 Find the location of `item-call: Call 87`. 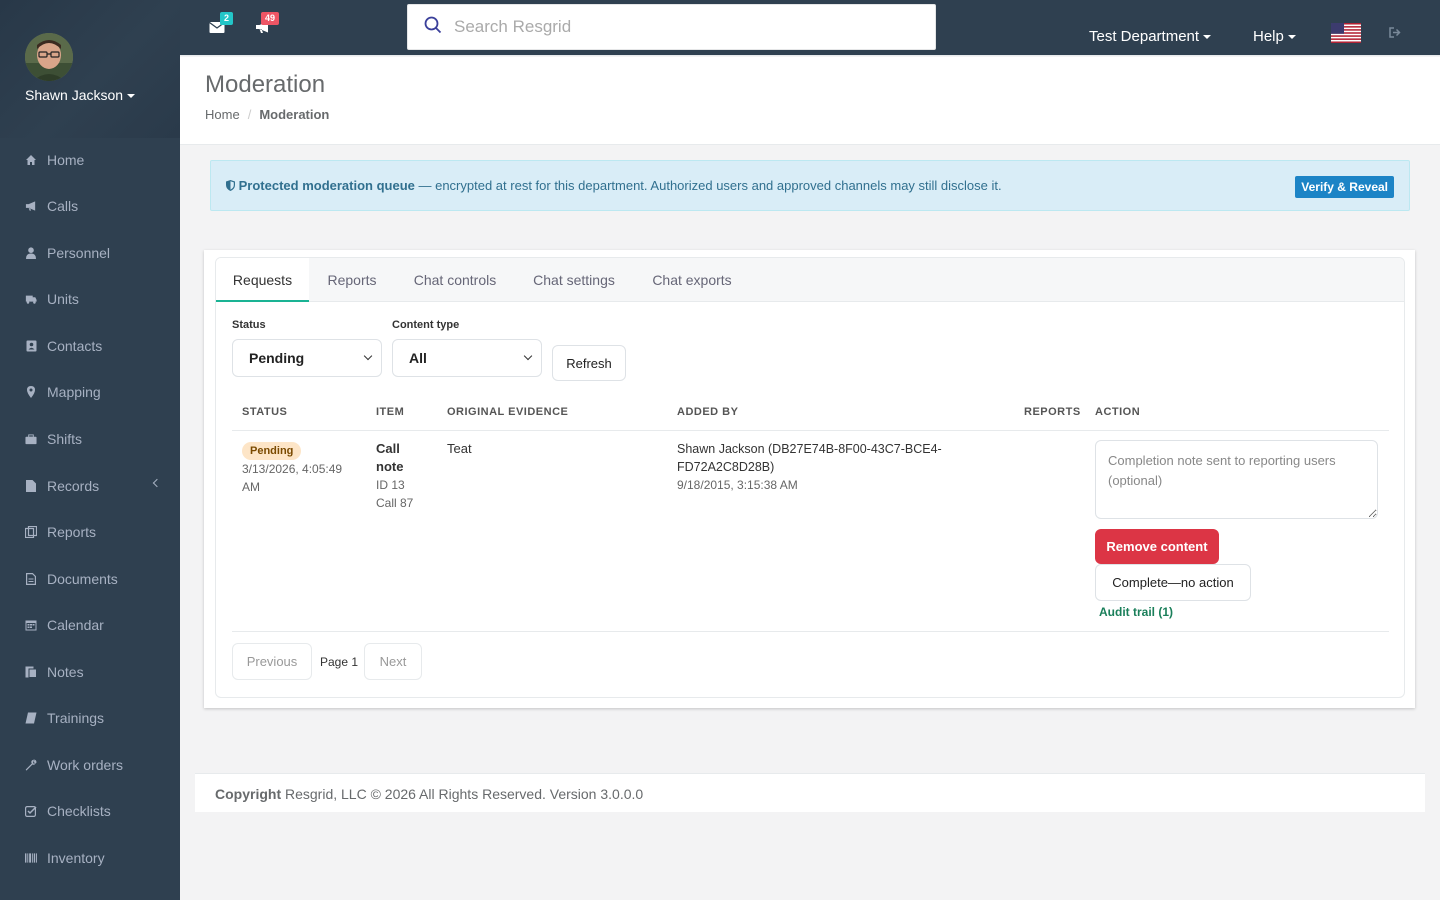

item-call: Call 87 is located at coordinates (395, 503).